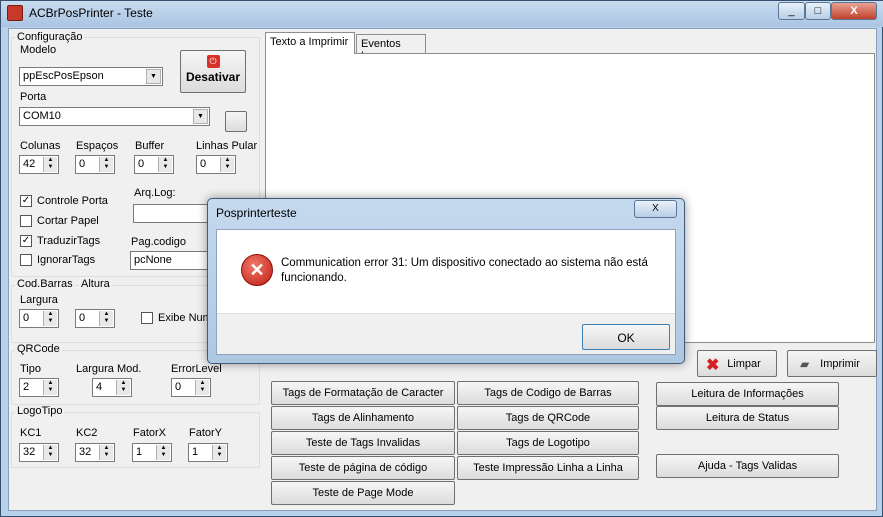  Describe the element at coordinates (82, 318) in the screenshot. I see `altura-value: 0` at that location.